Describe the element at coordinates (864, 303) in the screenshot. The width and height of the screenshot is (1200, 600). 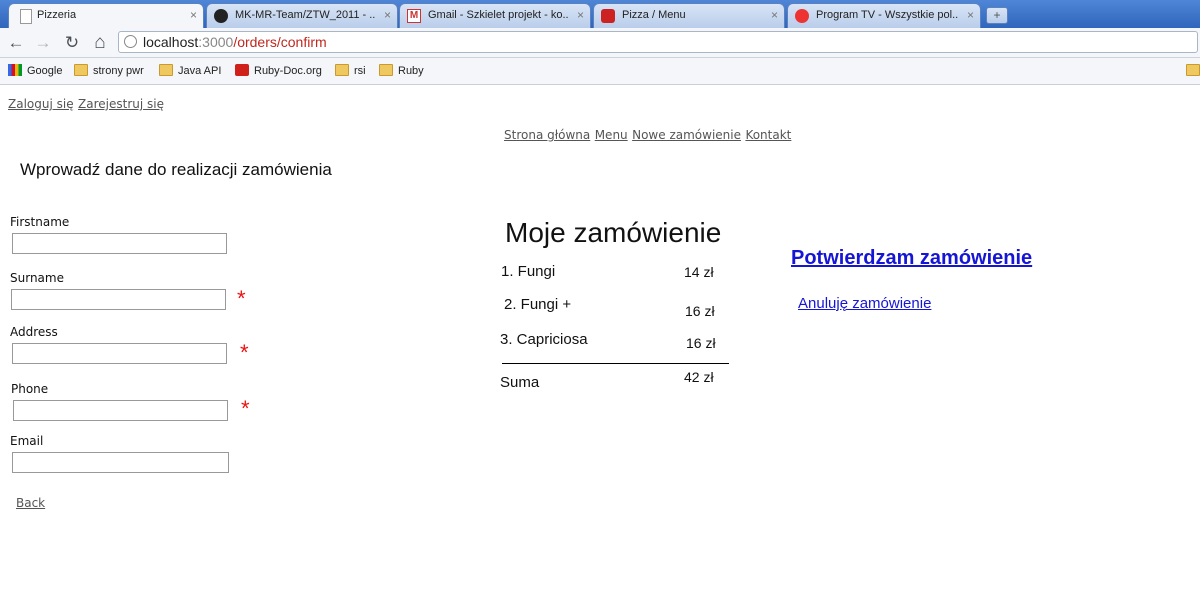
I see `cancel-order-link: Anuluję zamówienie` at that location.